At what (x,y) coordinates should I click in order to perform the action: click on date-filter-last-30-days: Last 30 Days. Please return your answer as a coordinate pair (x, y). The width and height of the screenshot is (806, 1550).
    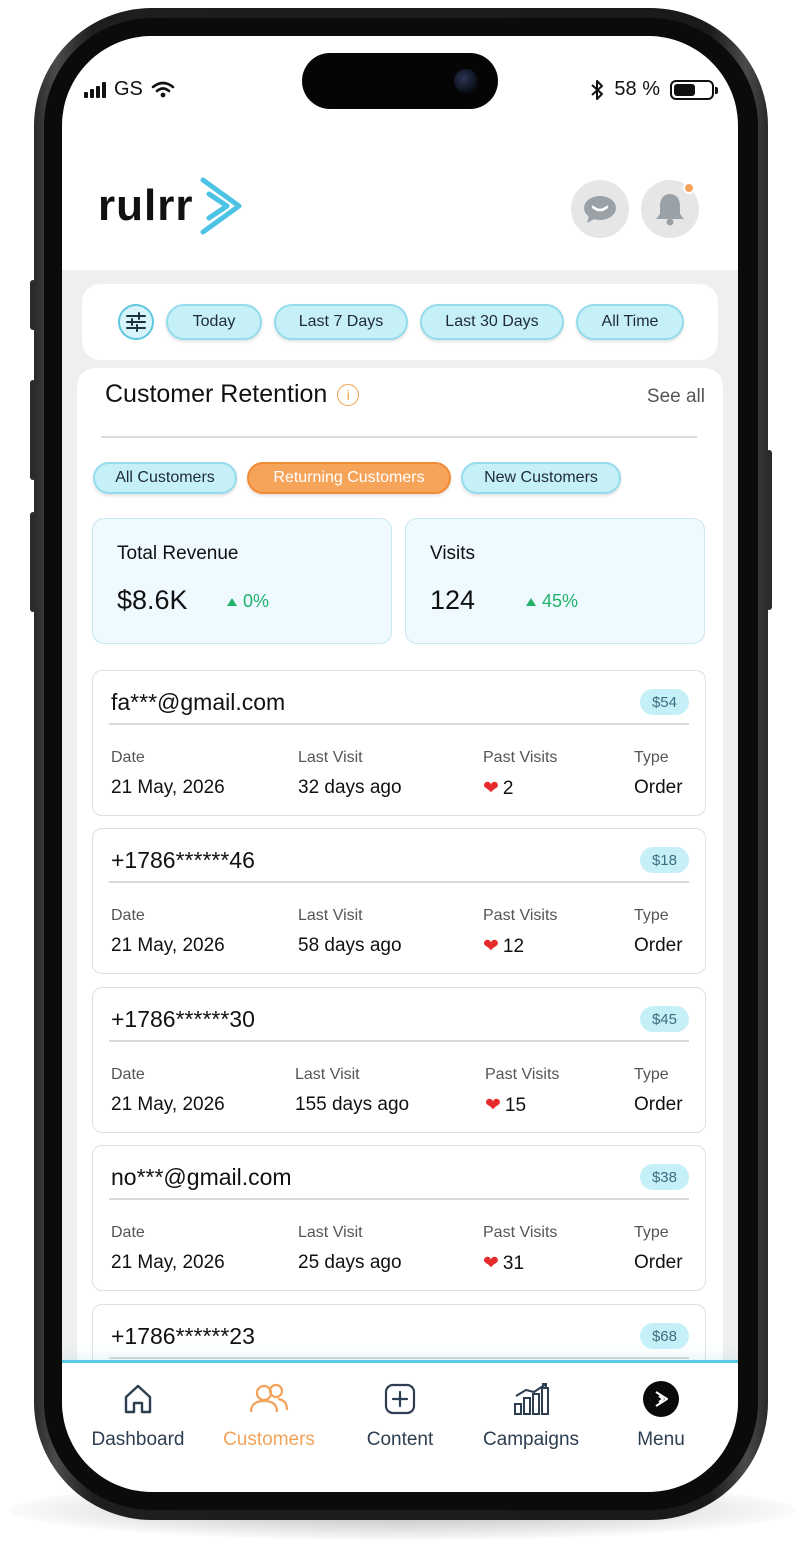
    Looking at the image, I should click on (492, 322).